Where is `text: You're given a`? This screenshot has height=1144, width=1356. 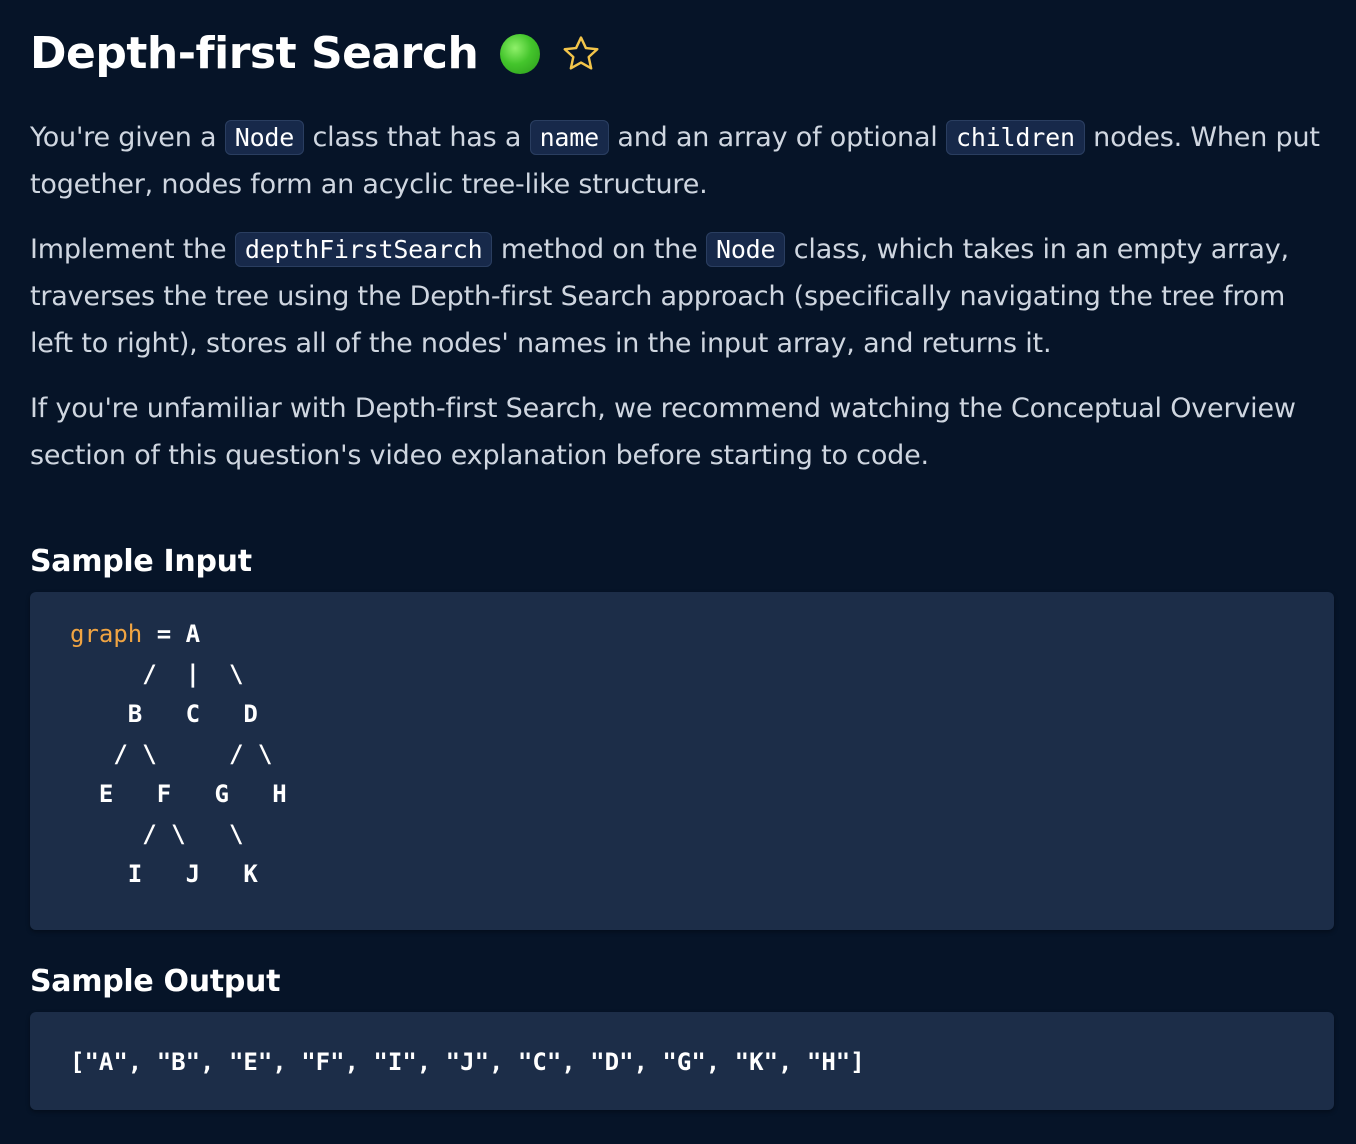 text: You're given a is located at coordinates (127, 137).